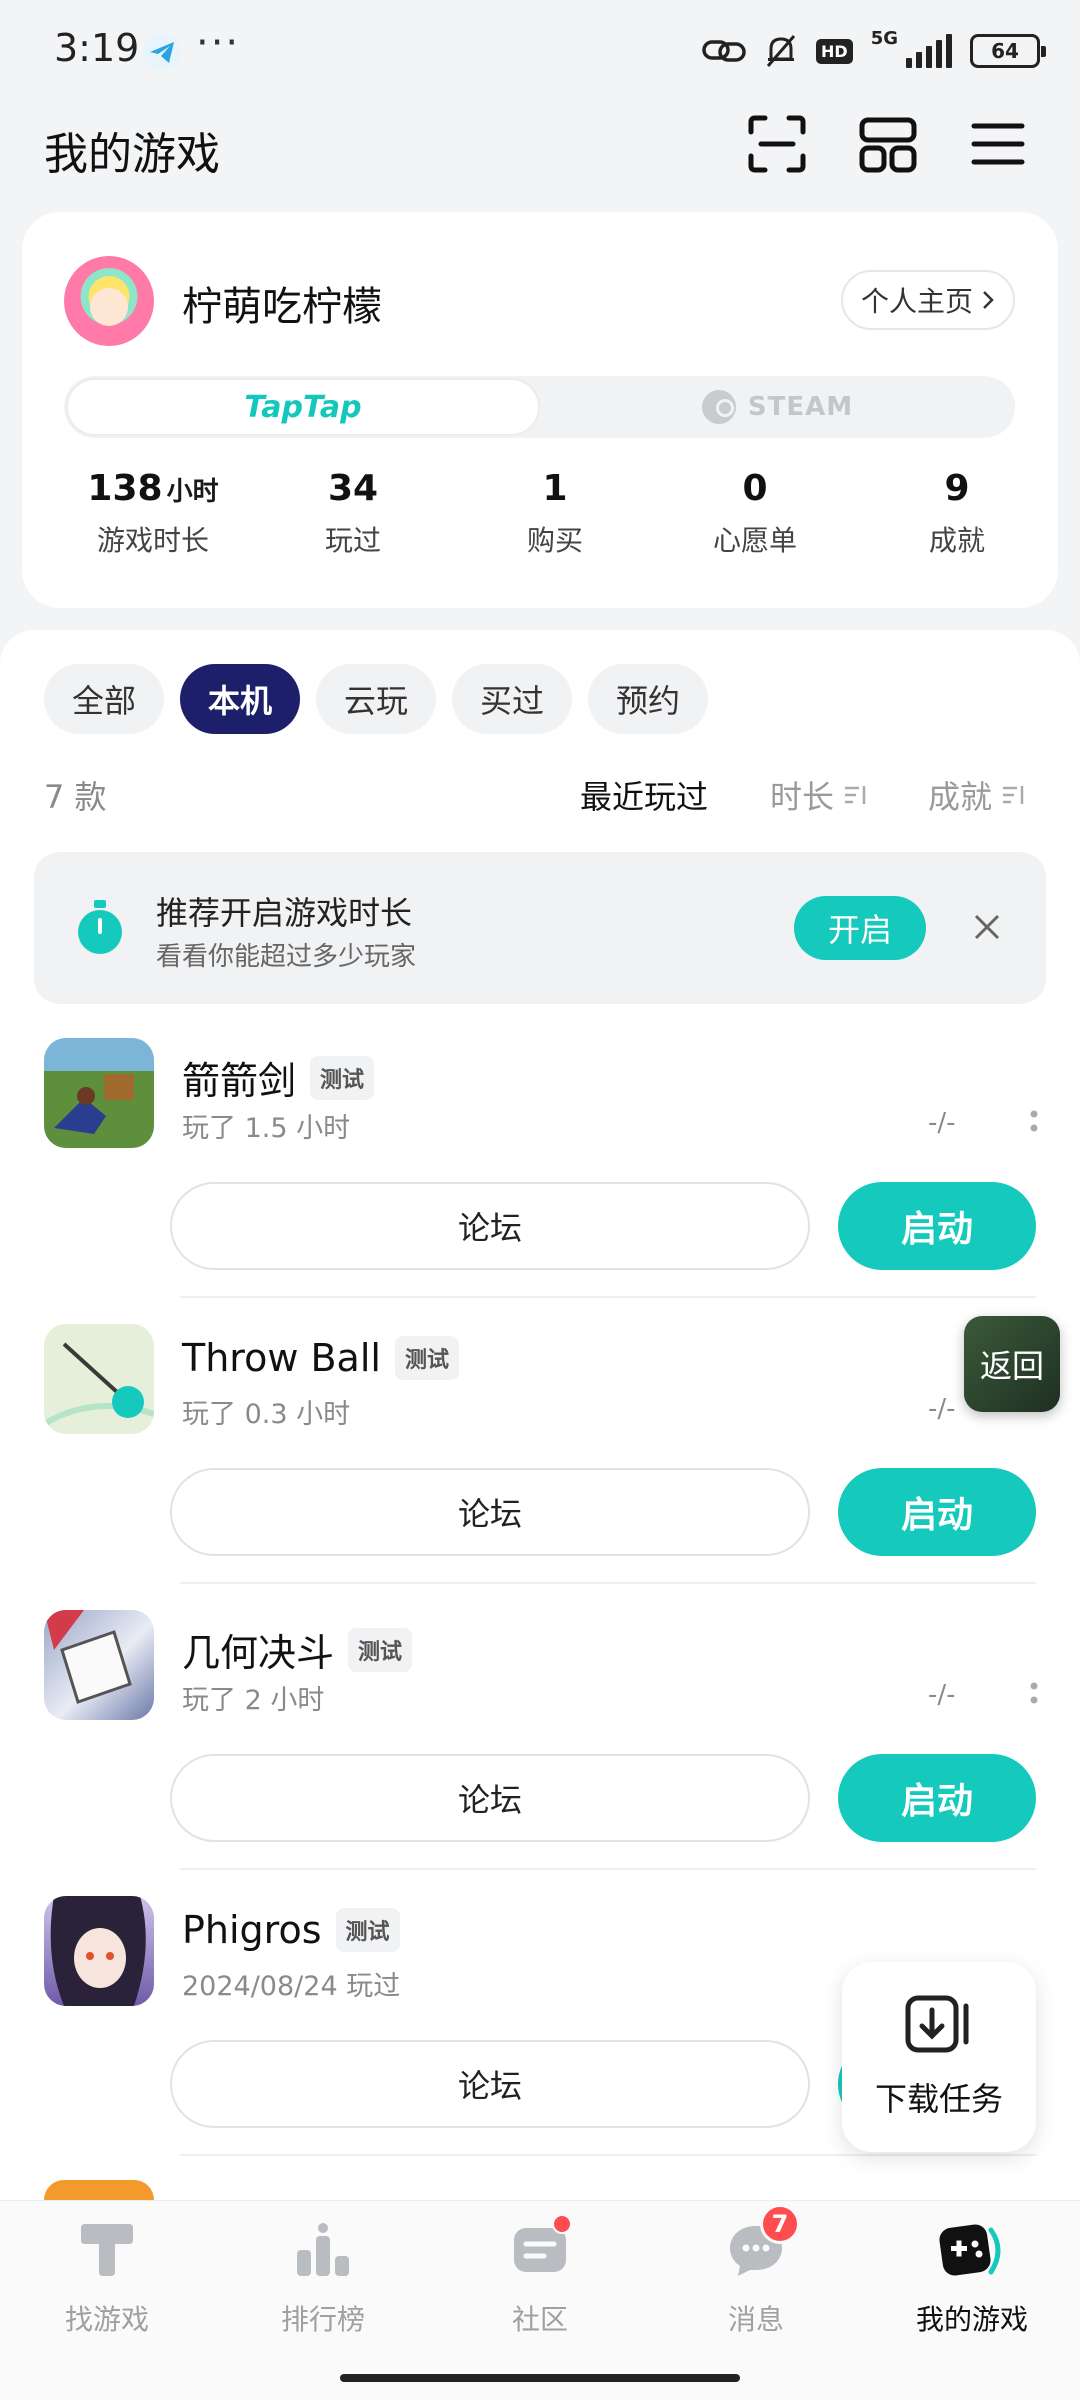 This screenshot has width=1080, height=2400. What do you see at coordinates (755, 488) in the screenshot?
I see `stat-value: 0` at bounding box center [755, 488].